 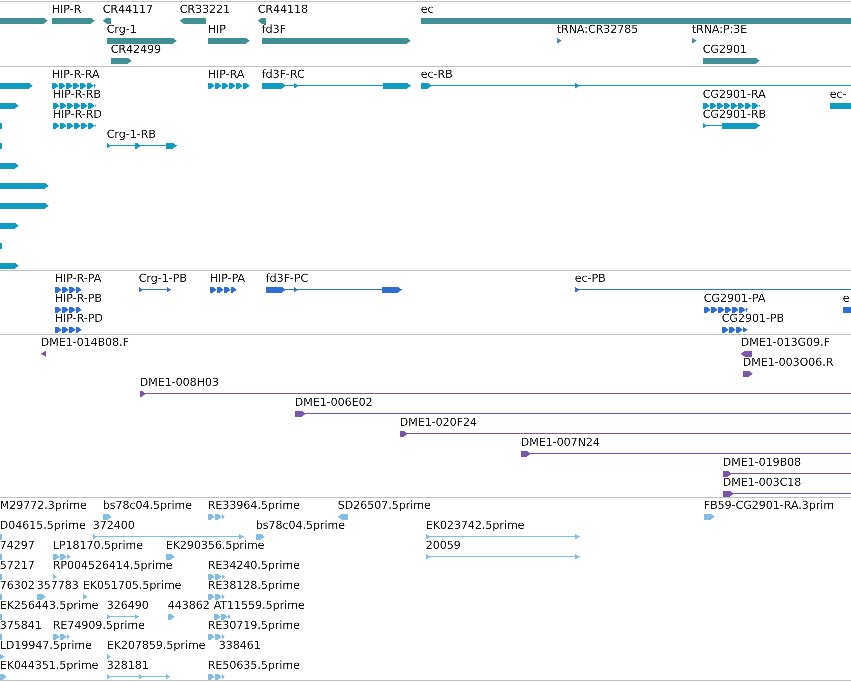 I want to click on feature-label: FB59-CG2901-RA.3prim, so click(x=769, y=505).